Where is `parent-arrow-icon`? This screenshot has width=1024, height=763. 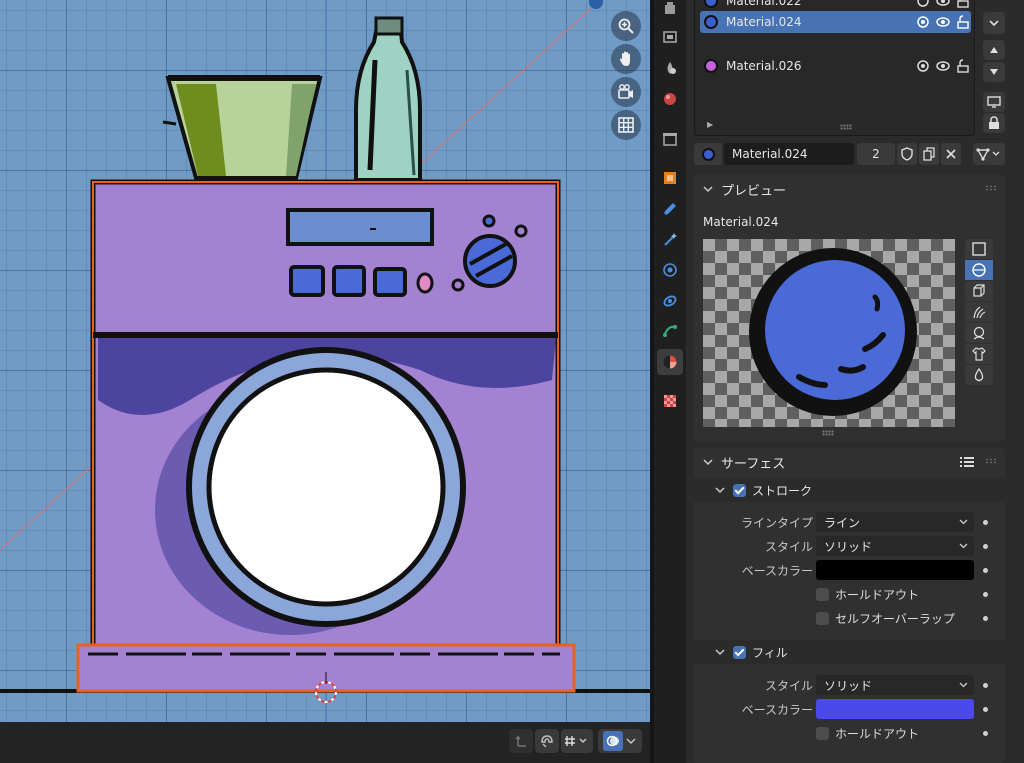
parent-arrow-icon is located at coordinates (521, 741).